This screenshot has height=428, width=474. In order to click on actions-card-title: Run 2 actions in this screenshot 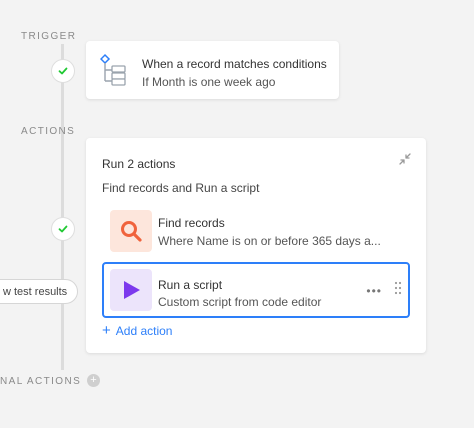, I will do `click(139, 164)`.